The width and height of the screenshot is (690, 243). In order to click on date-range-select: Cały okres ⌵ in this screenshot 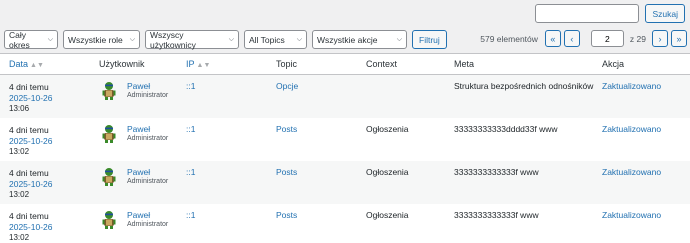, I will do `click(31, 39)`.